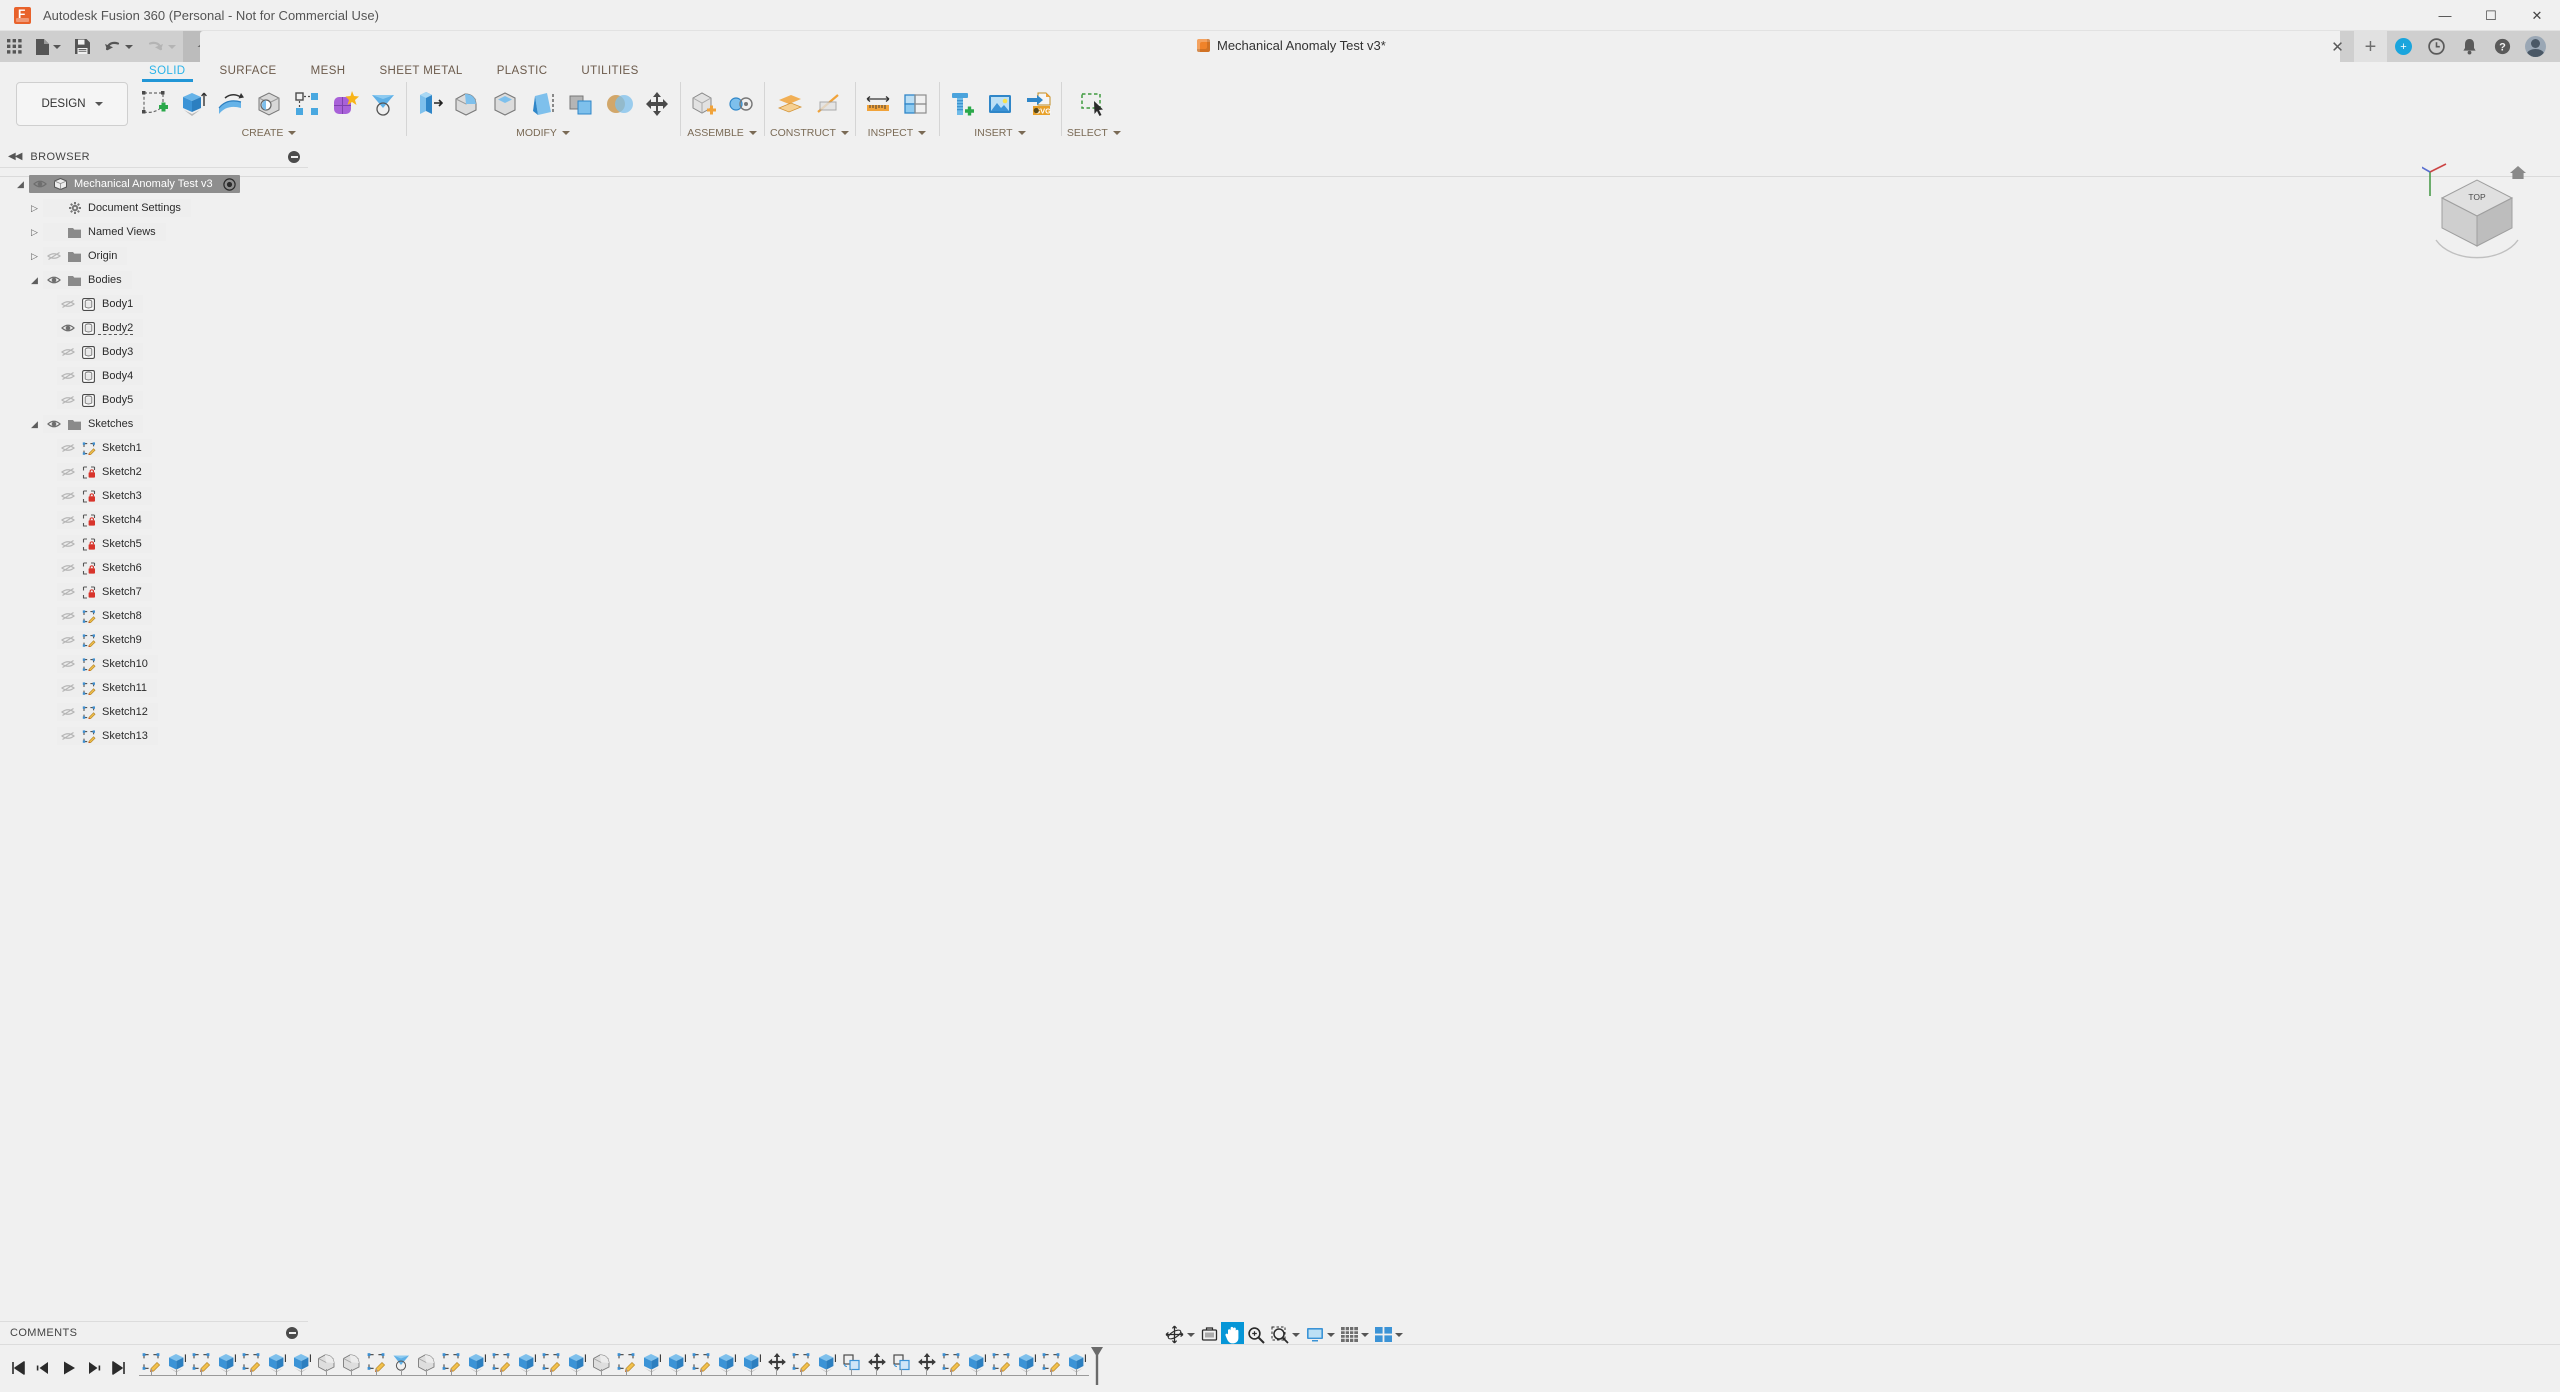 The width and height of the screenshot is (2560, 1392). I want to click on play-button, so click(68, 1368).